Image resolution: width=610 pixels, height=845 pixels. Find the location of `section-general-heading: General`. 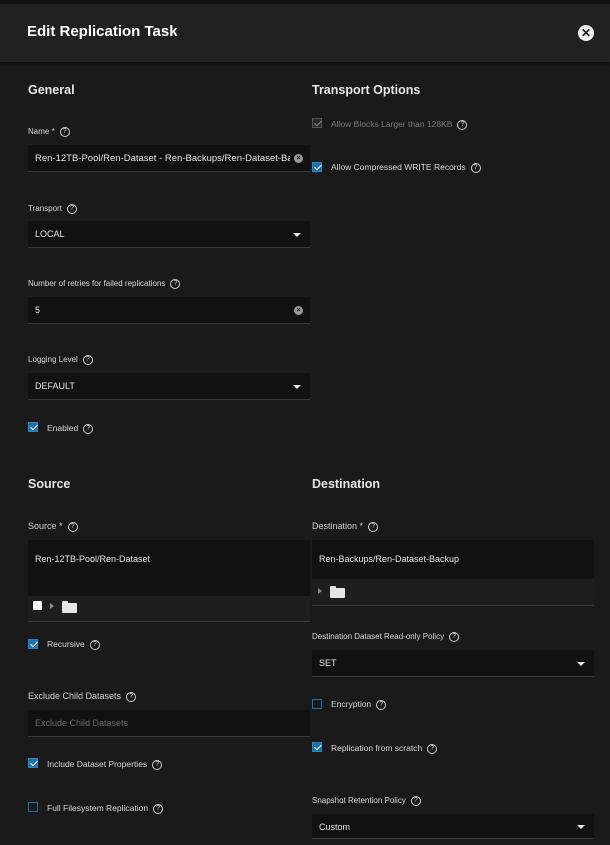

section-general-heading: General is located at coordinates (51, 90).